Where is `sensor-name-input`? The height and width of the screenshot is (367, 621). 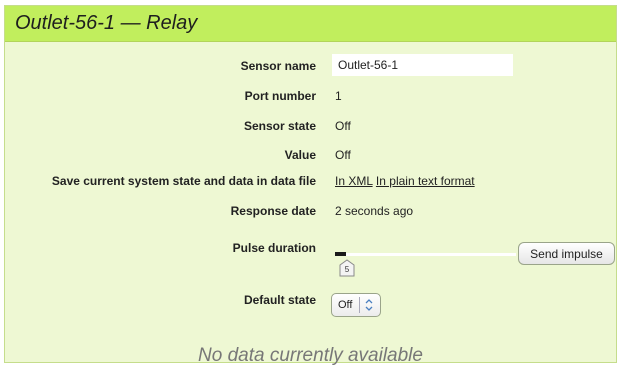 sensor-name-input is located at coordinates (422, 65).